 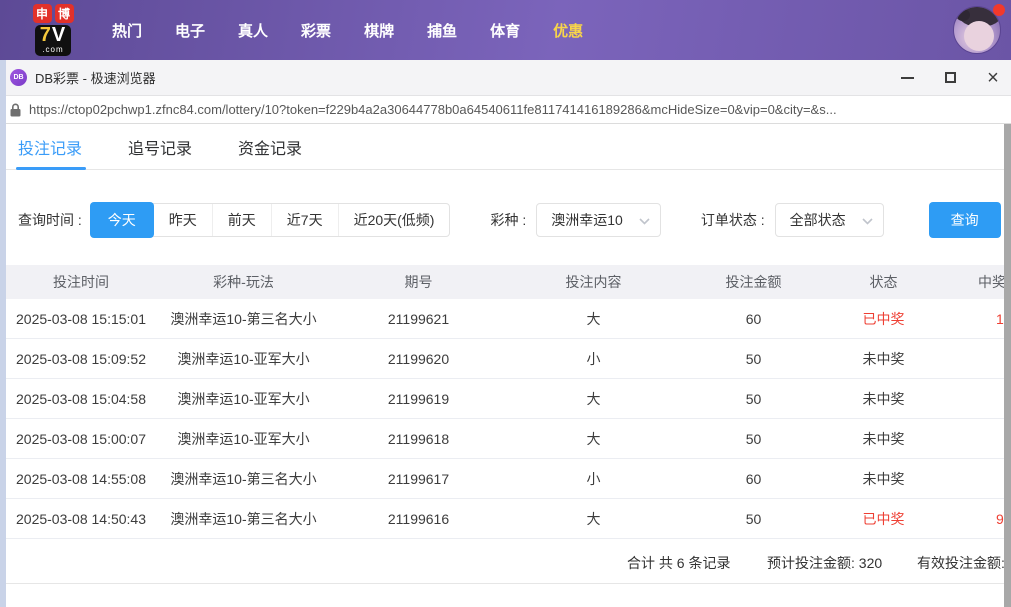 I want to click on cell-bet-time: 2025-03-08 14:50:43, so click(x=81, y=518).